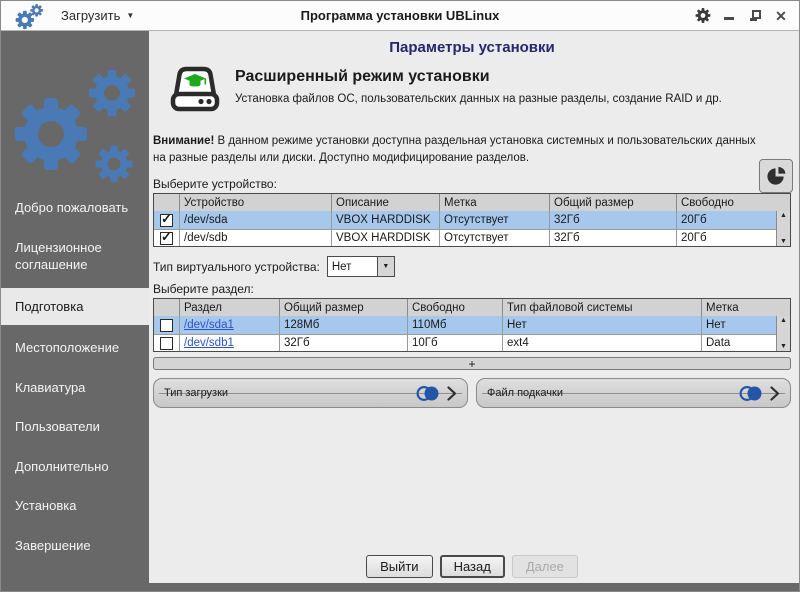  Describe the element at coordinates (386, 238) in the screenshot. I see `device-desc-cell: VBOX HARDDISK` at that location.